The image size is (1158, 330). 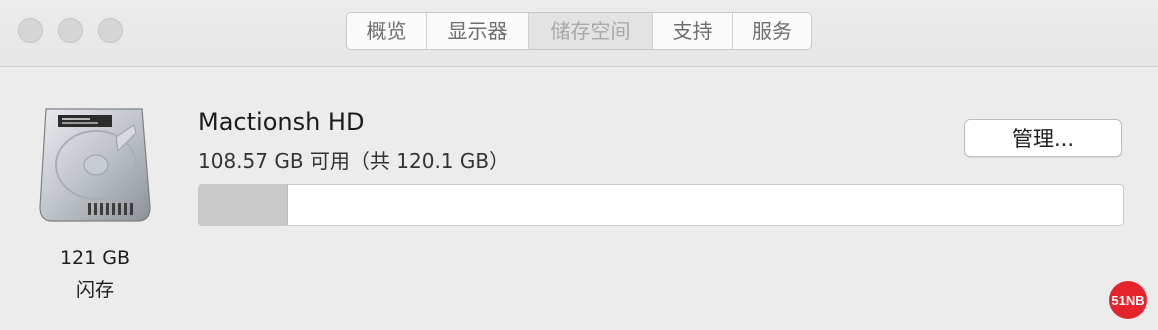 What do you see at coordinates (591, 31) in the screenshot?
I see `tab-storage: 储存空间` at bounding box center [591, 31].